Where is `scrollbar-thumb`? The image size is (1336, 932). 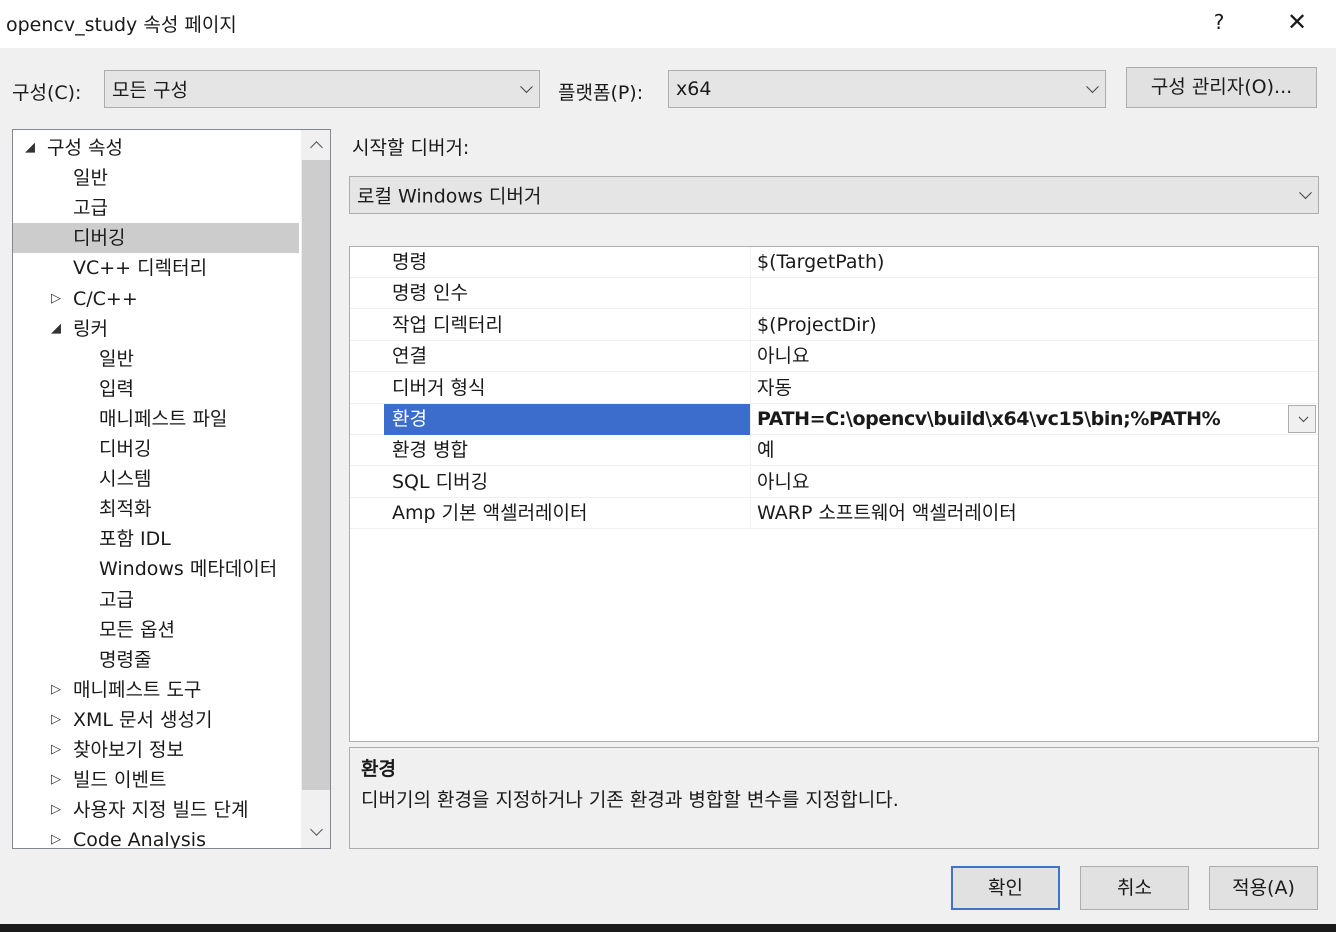 scrollbar-thumb is located at coordinates (316, 475).